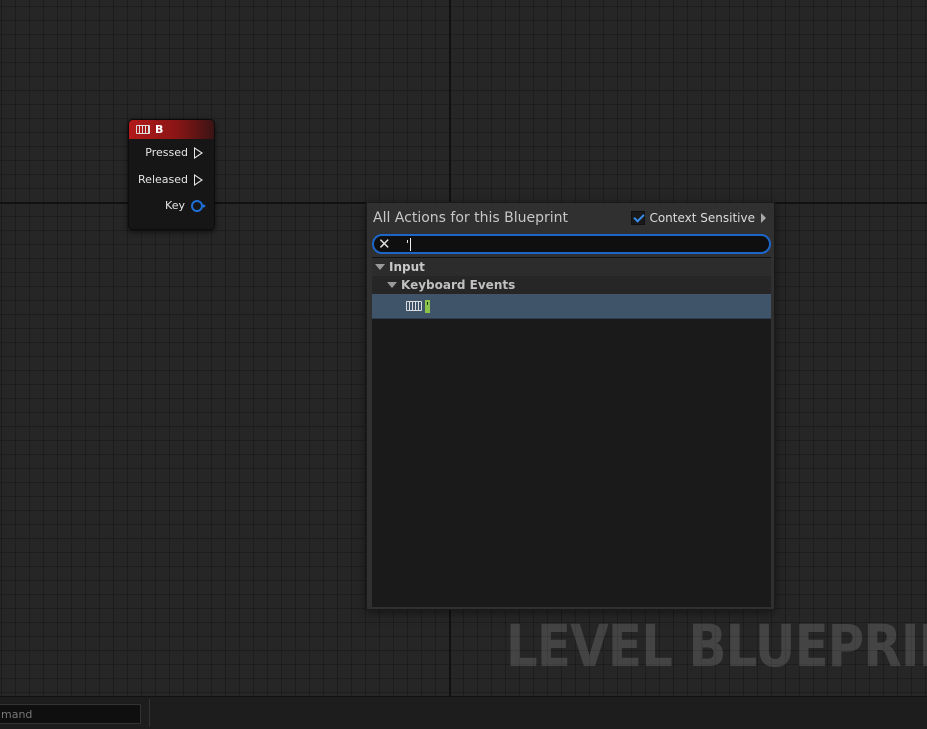 The height and width of the screenshot is (729, 927). I want to click on category-label: Input, so click(407, 267).